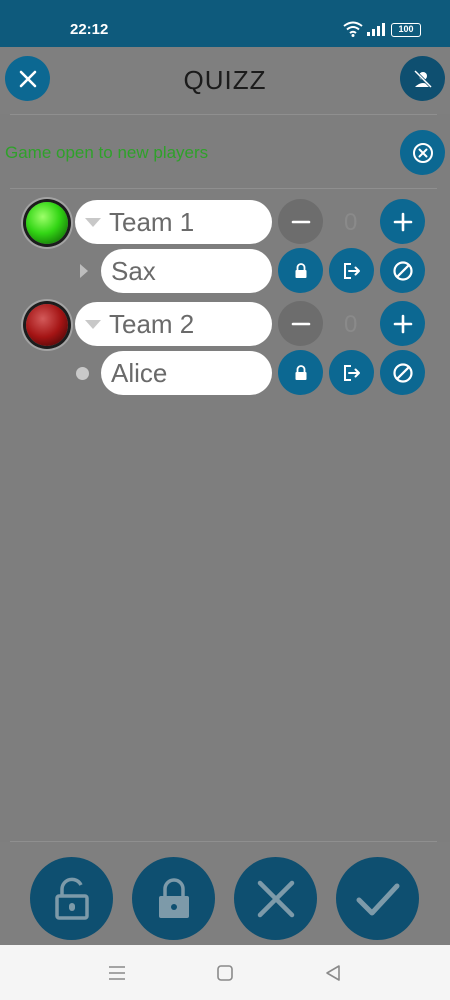  I want to click on bottom-action-bar, so click(225, 893).